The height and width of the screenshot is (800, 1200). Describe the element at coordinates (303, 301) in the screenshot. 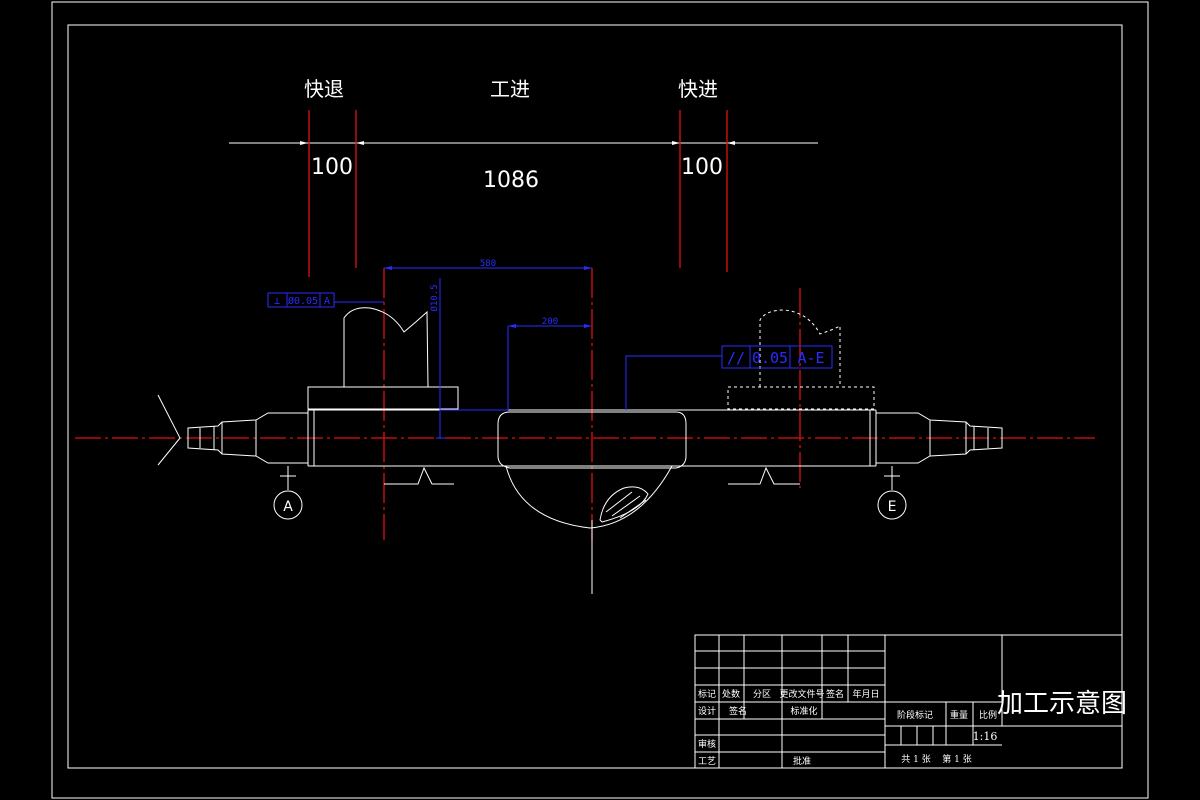

I see `tol-perp-value: Ø0.05` at that location.